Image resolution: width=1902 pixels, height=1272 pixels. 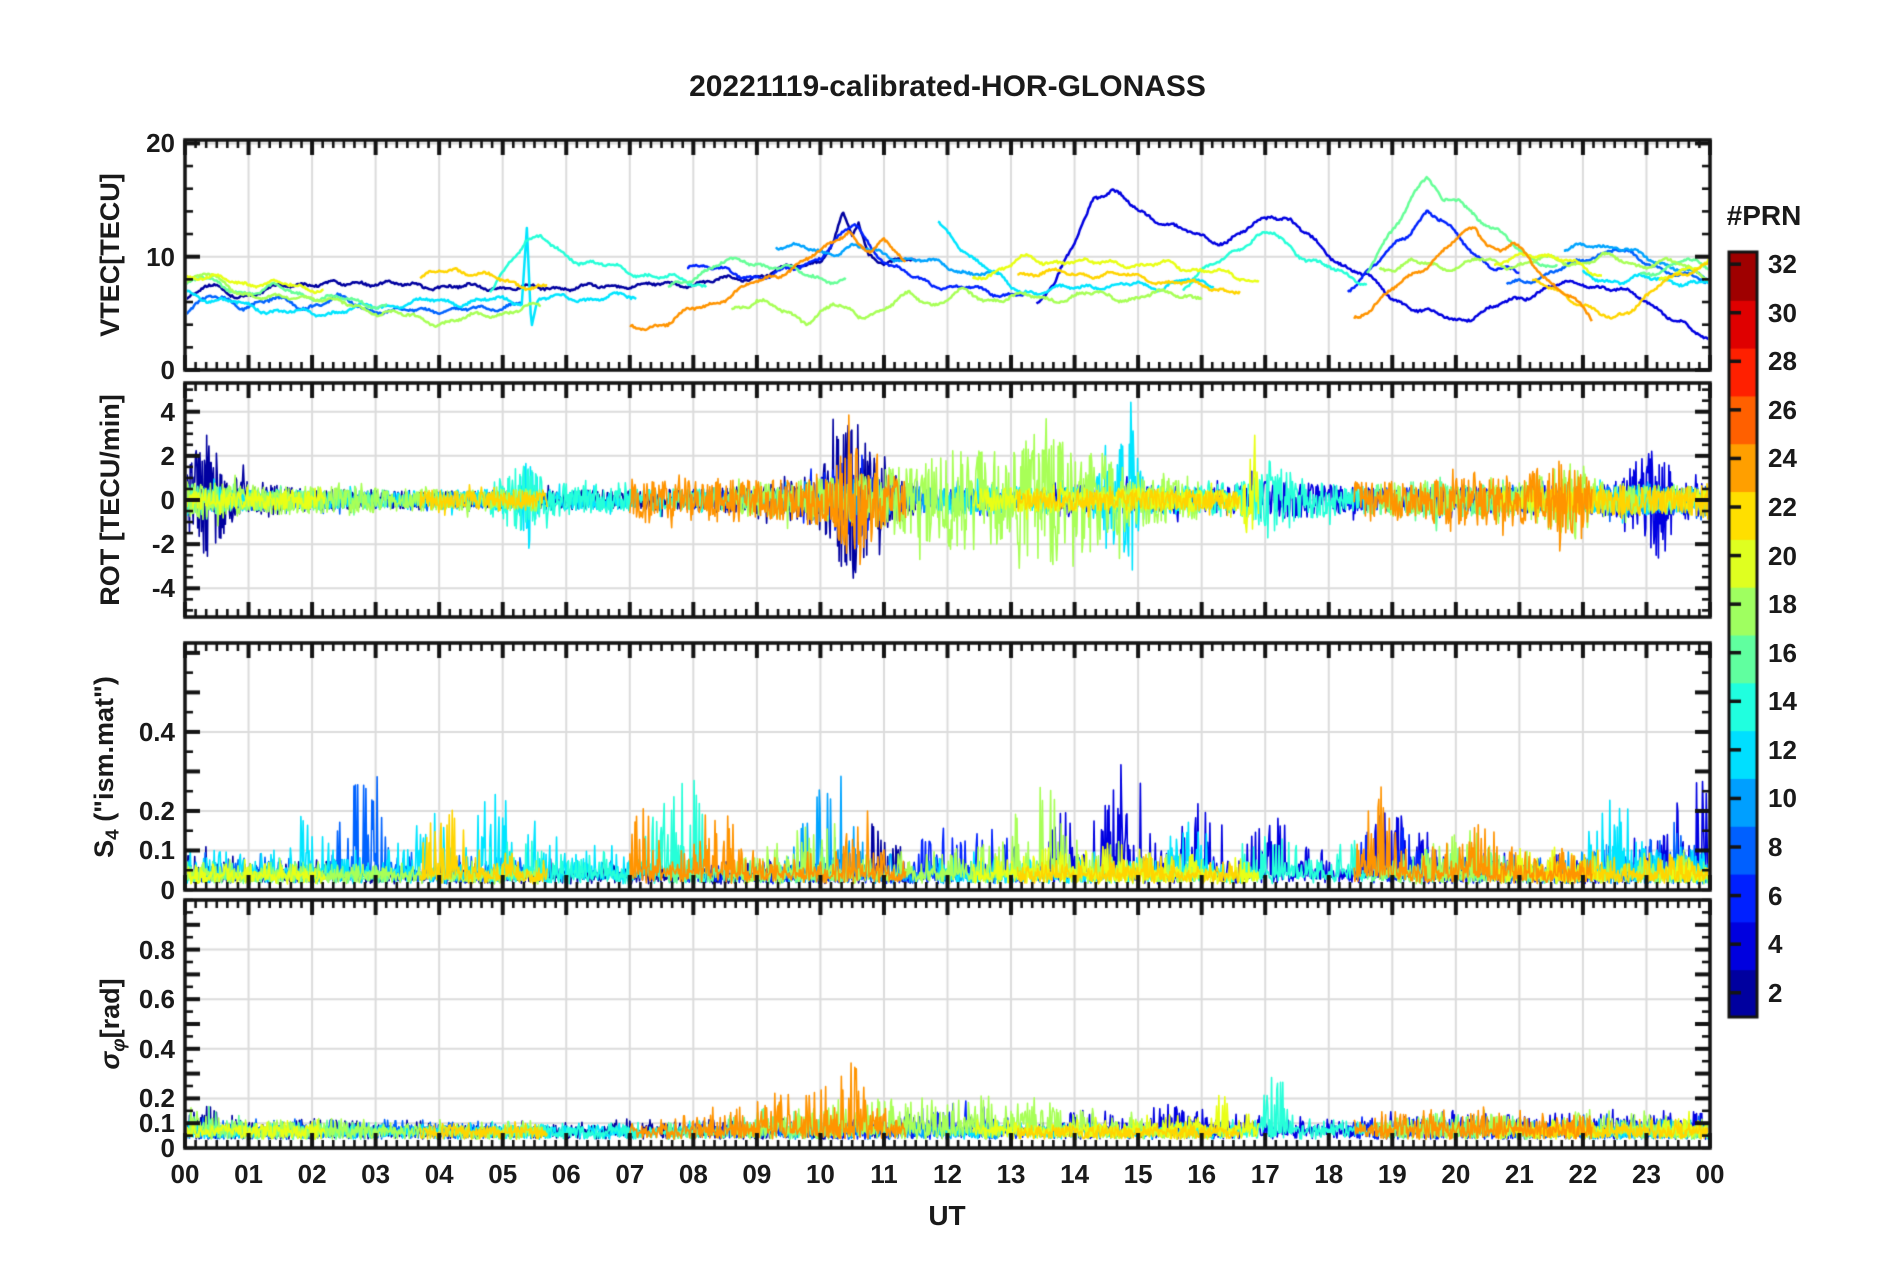 I want to click on colorbar-tick-label: 16, so click(x=1782, y=652).